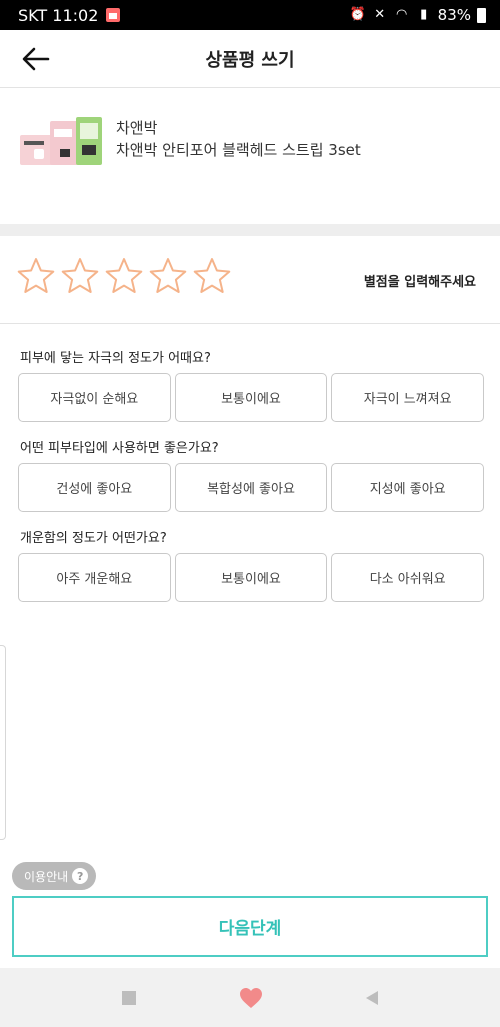 Image resolution: width=500 pixels, height=1027 pixels. Describe the element at coordinates (250, 230) in the screenshot. I see `section-divider` at that location.